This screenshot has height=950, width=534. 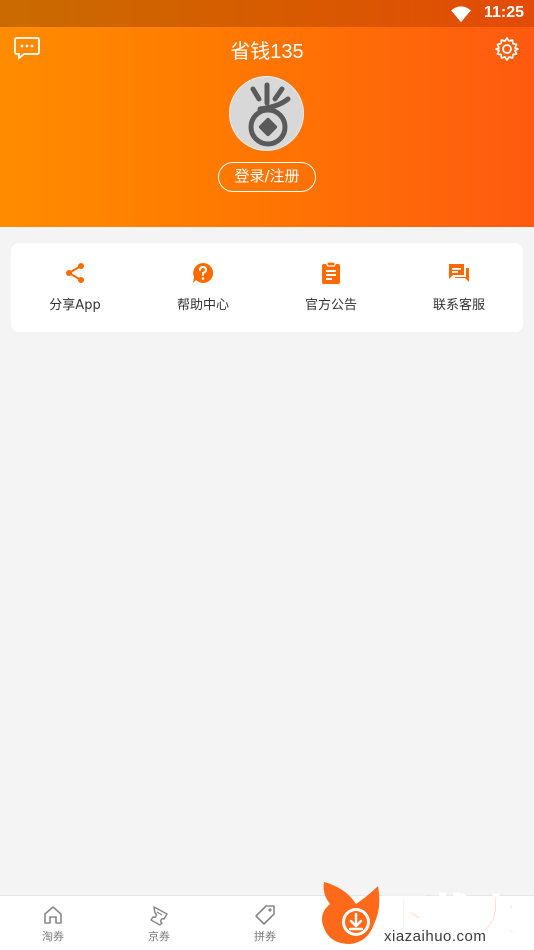 What do you see at coordinates (53, 915) in the screenshot?
I see `home-icon` at bounding box center [53, 915].